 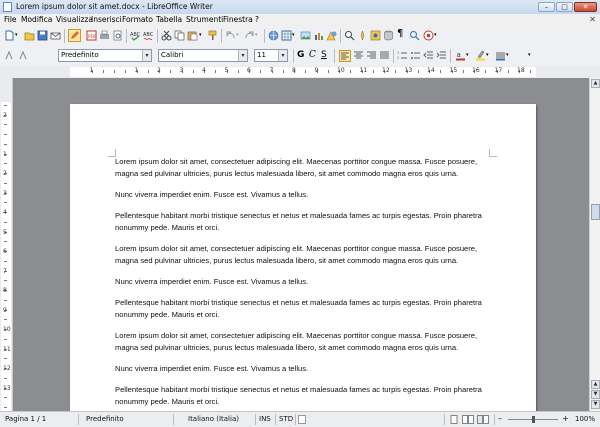 What do you see at coordinates (326, 55) in the screenshot?
I see `underline-icon: S` at bounding box center [326, 55].